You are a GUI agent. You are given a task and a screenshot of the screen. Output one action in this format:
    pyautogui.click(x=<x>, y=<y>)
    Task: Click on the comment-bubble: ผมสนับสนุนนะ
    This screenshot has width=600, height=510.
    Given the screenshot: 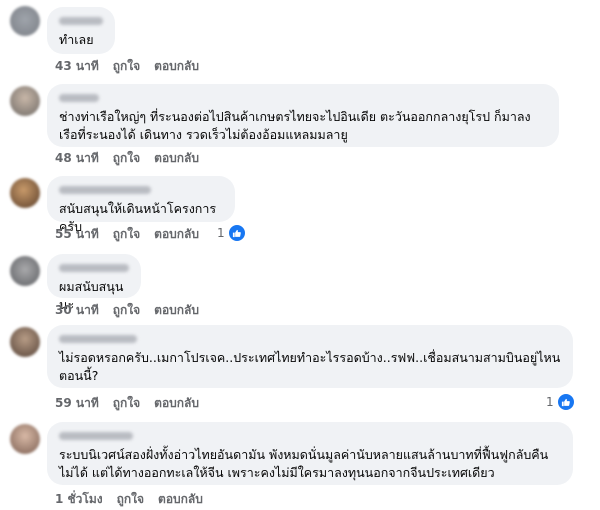 What is the action you would take?
    pyautogui.click(x=94, y=283)
    